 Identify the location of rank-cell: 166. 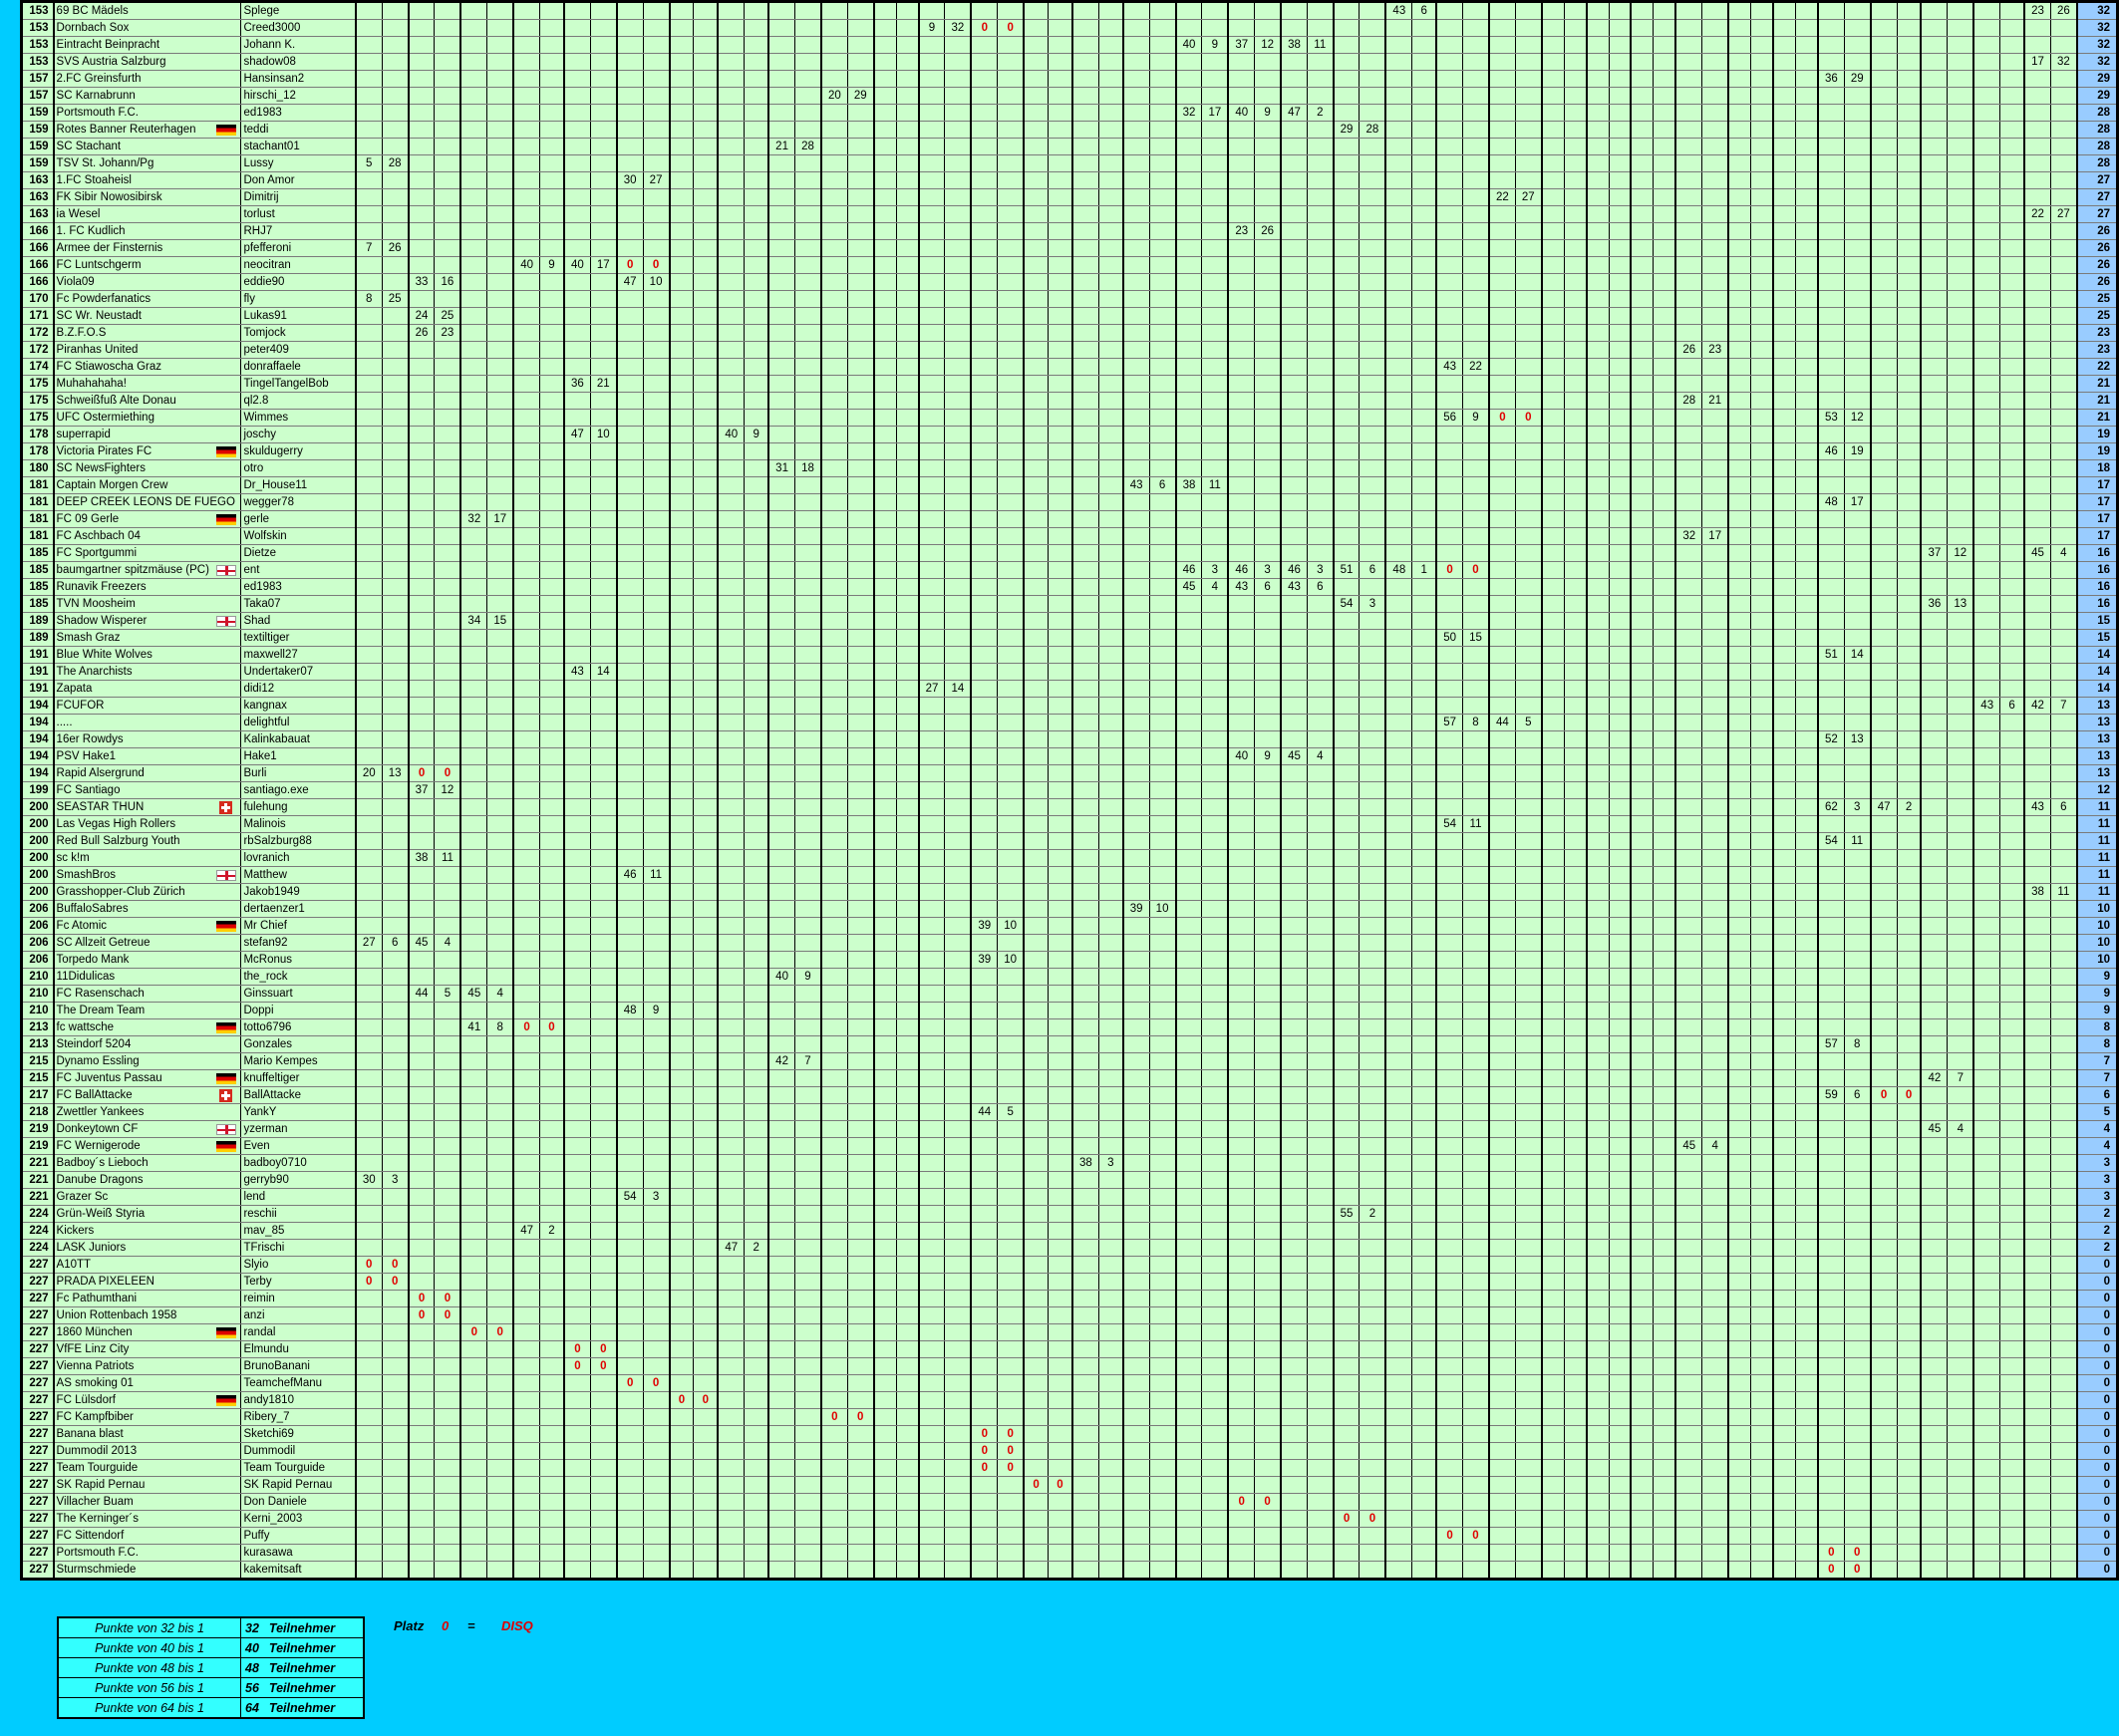
(37, 265).